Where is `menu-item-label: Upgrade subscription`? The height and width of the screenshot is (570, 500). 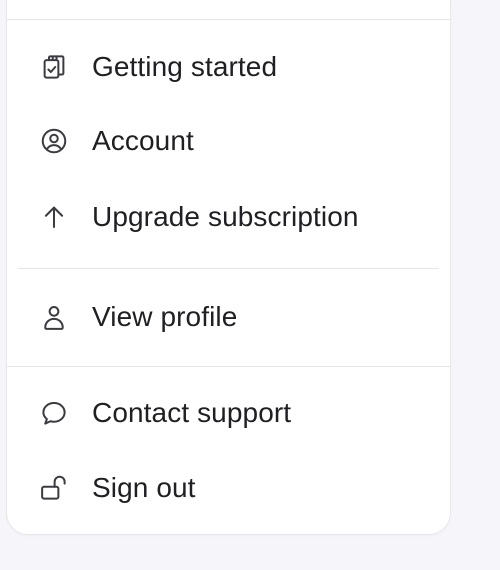
menu-item-label: Upgrade subscription is located at coordinates (225, 216).